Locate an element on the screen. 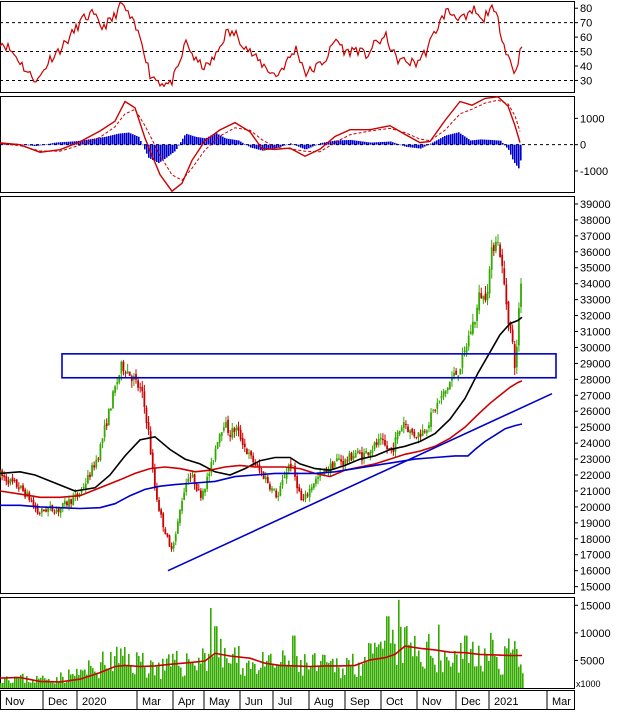 The height and width of the screenshot is (715, 623). x-axis-label: Mar is located at coordinates (151, 702).